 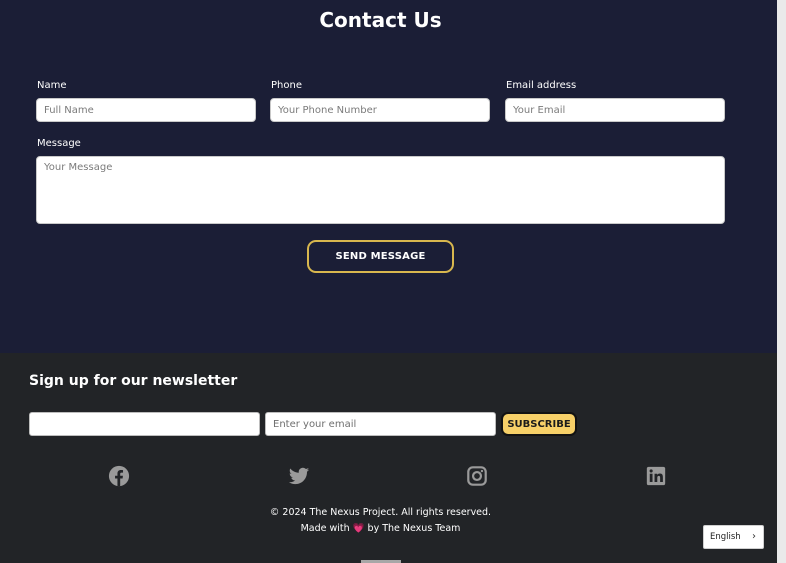 I want to click on language-label: English, so click(x=725, y=537).